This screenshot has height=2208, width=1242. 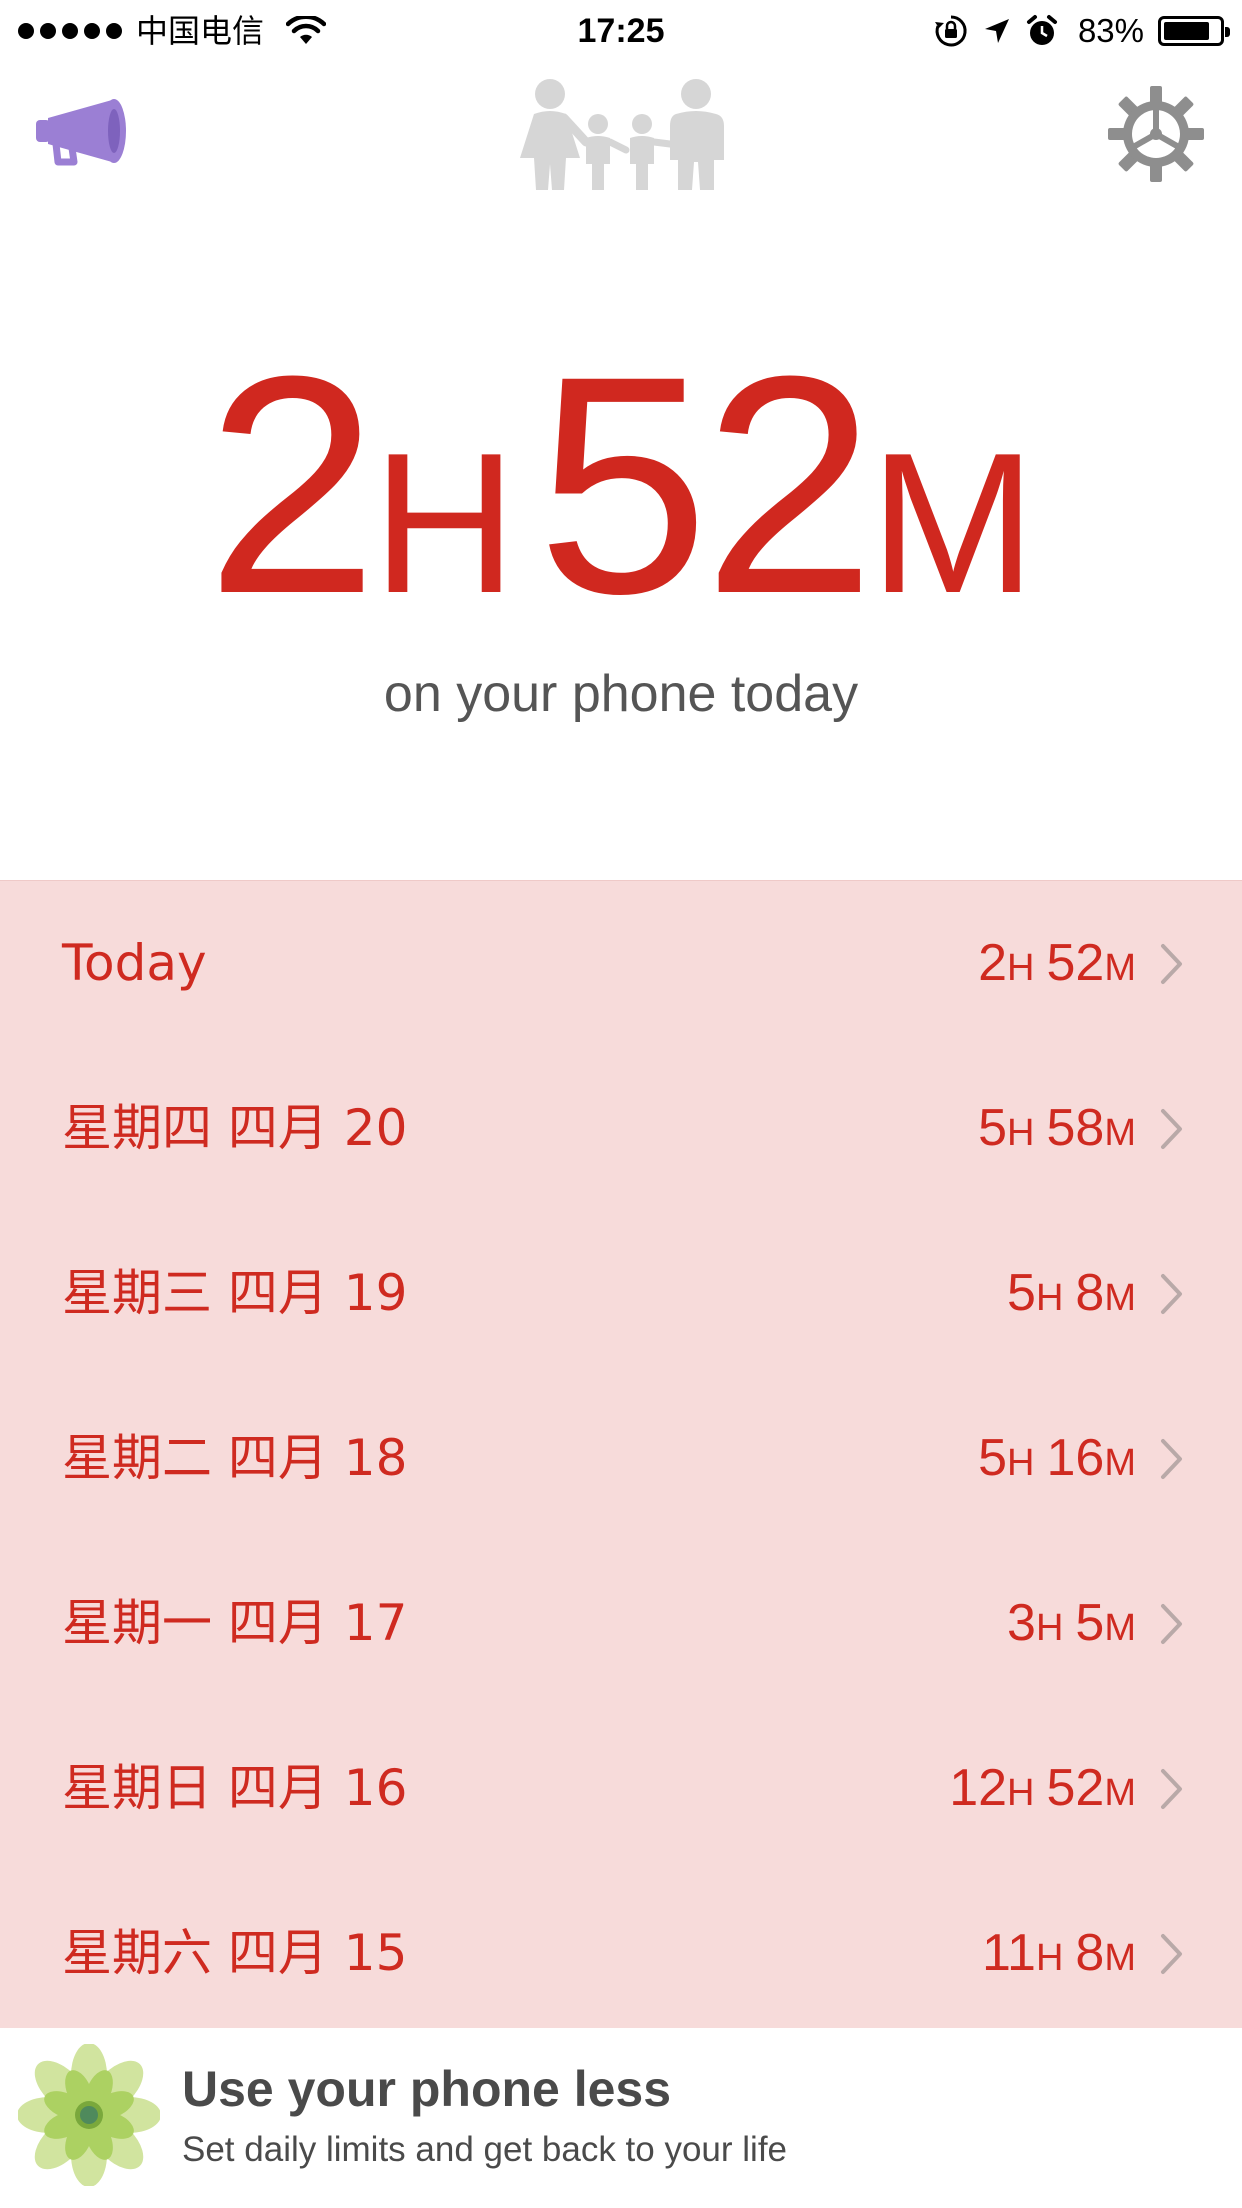 I want to click on history-row: 星期三 四月 19 5H 8M, so click(x=621, y=1293).